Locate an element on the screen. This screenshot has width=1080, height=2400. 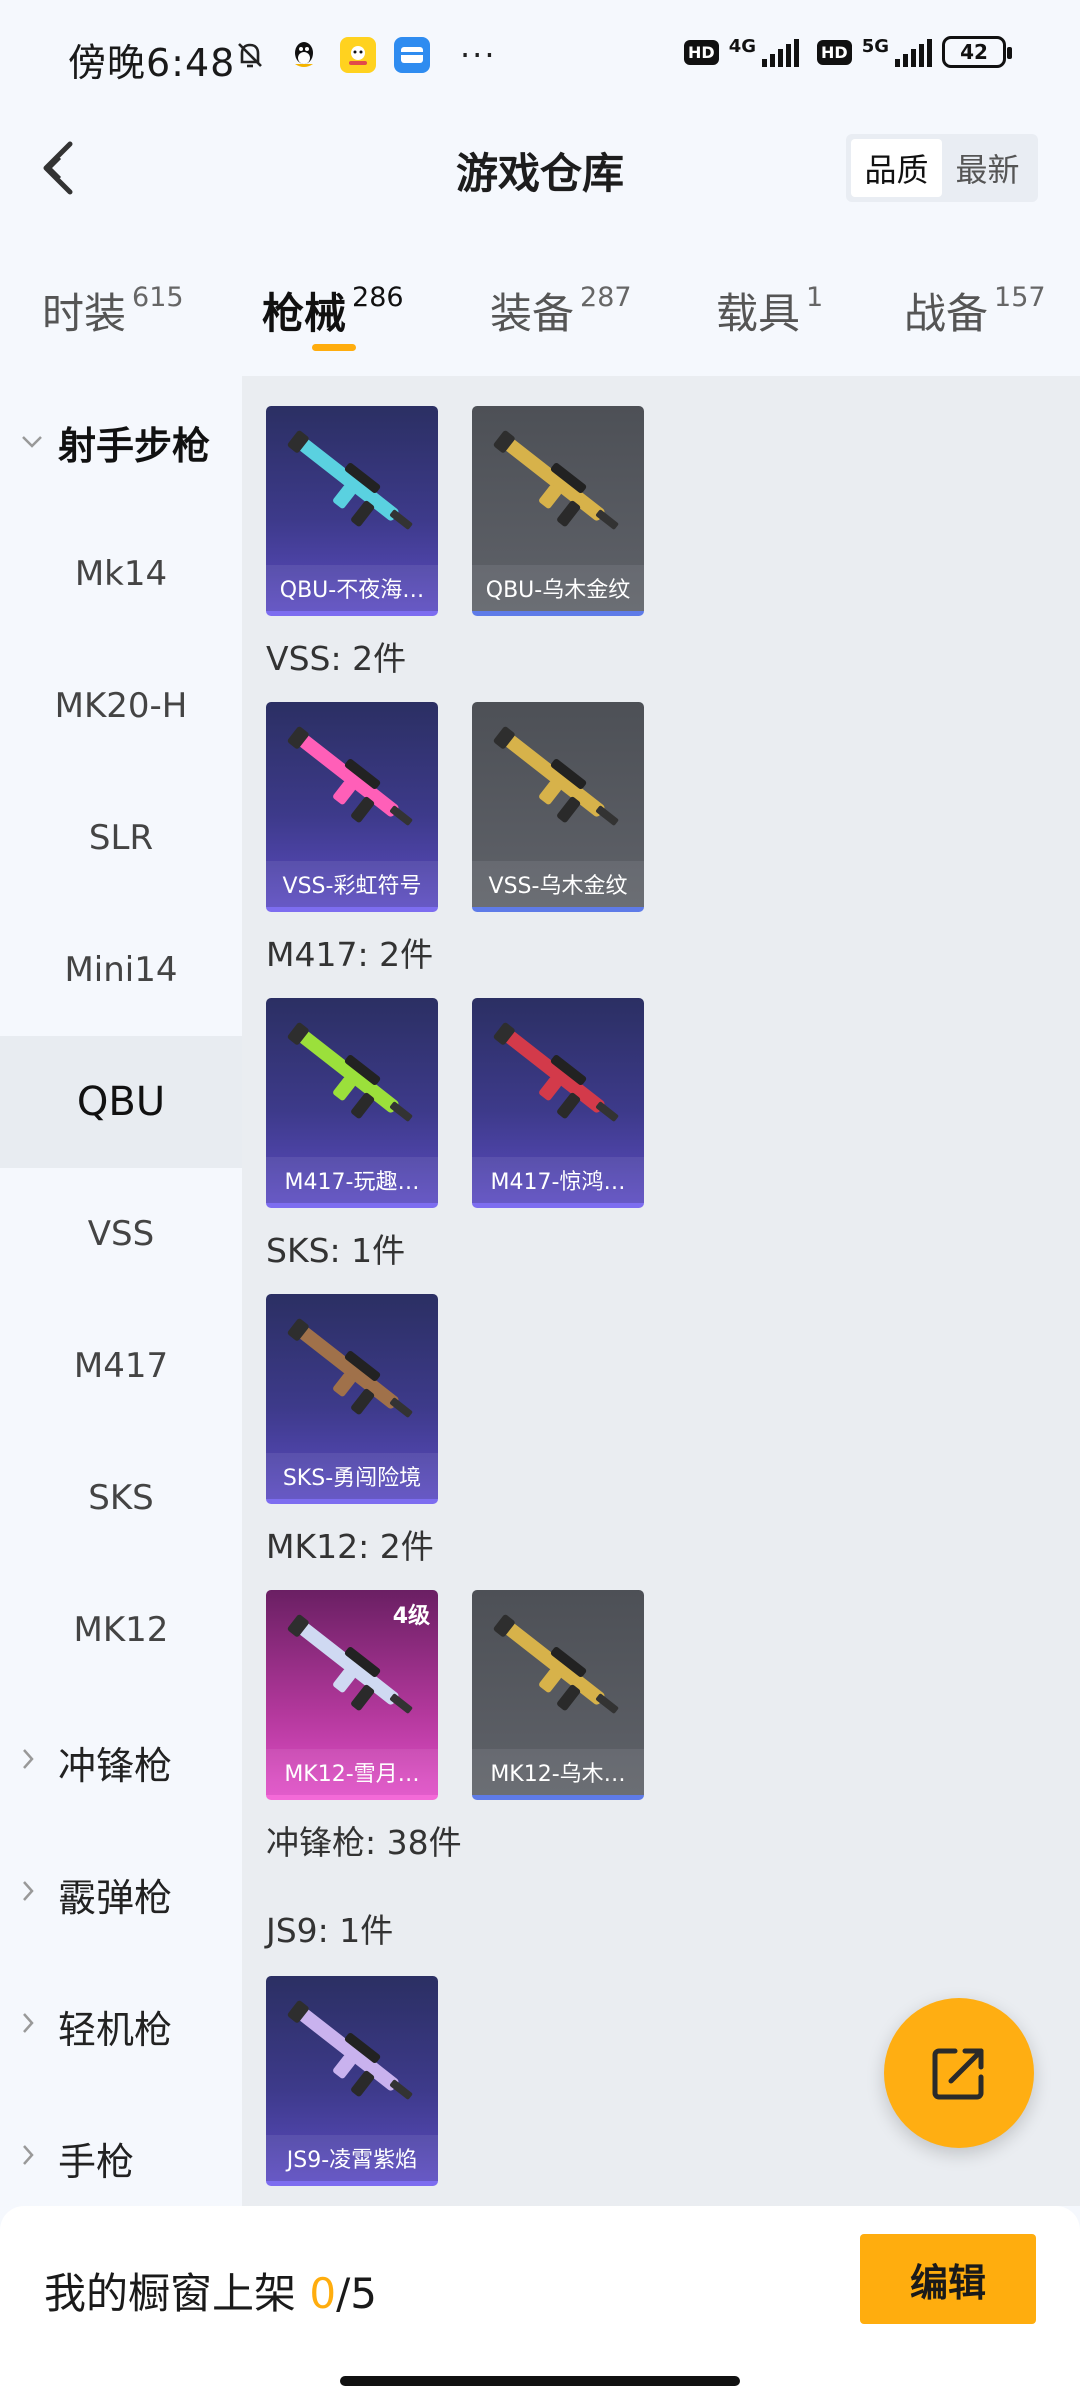
weapon-skin-name: JS9-凌霄紫焰 is located at coordinates (352, 2158).